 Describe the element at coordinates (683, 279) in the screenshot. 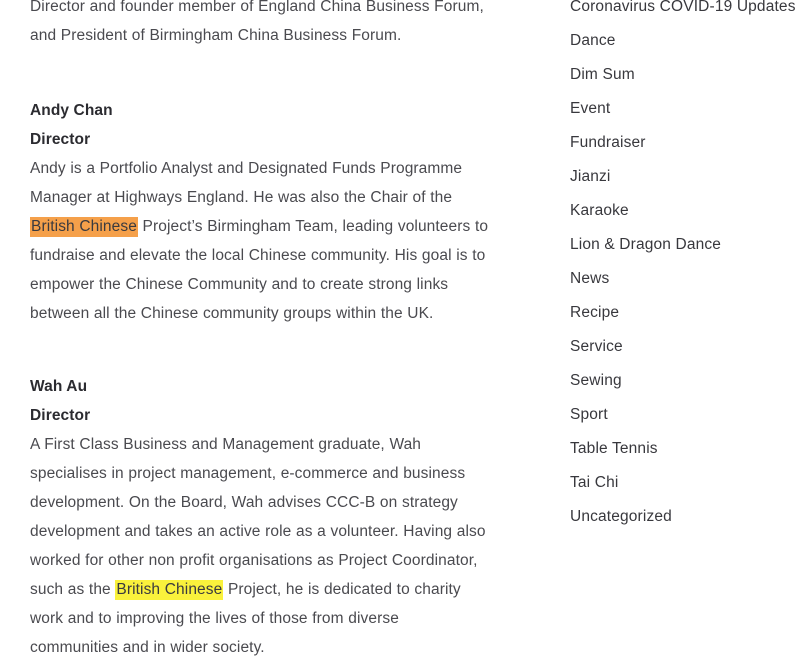

I see `sidebar-item-news: News` at that location.